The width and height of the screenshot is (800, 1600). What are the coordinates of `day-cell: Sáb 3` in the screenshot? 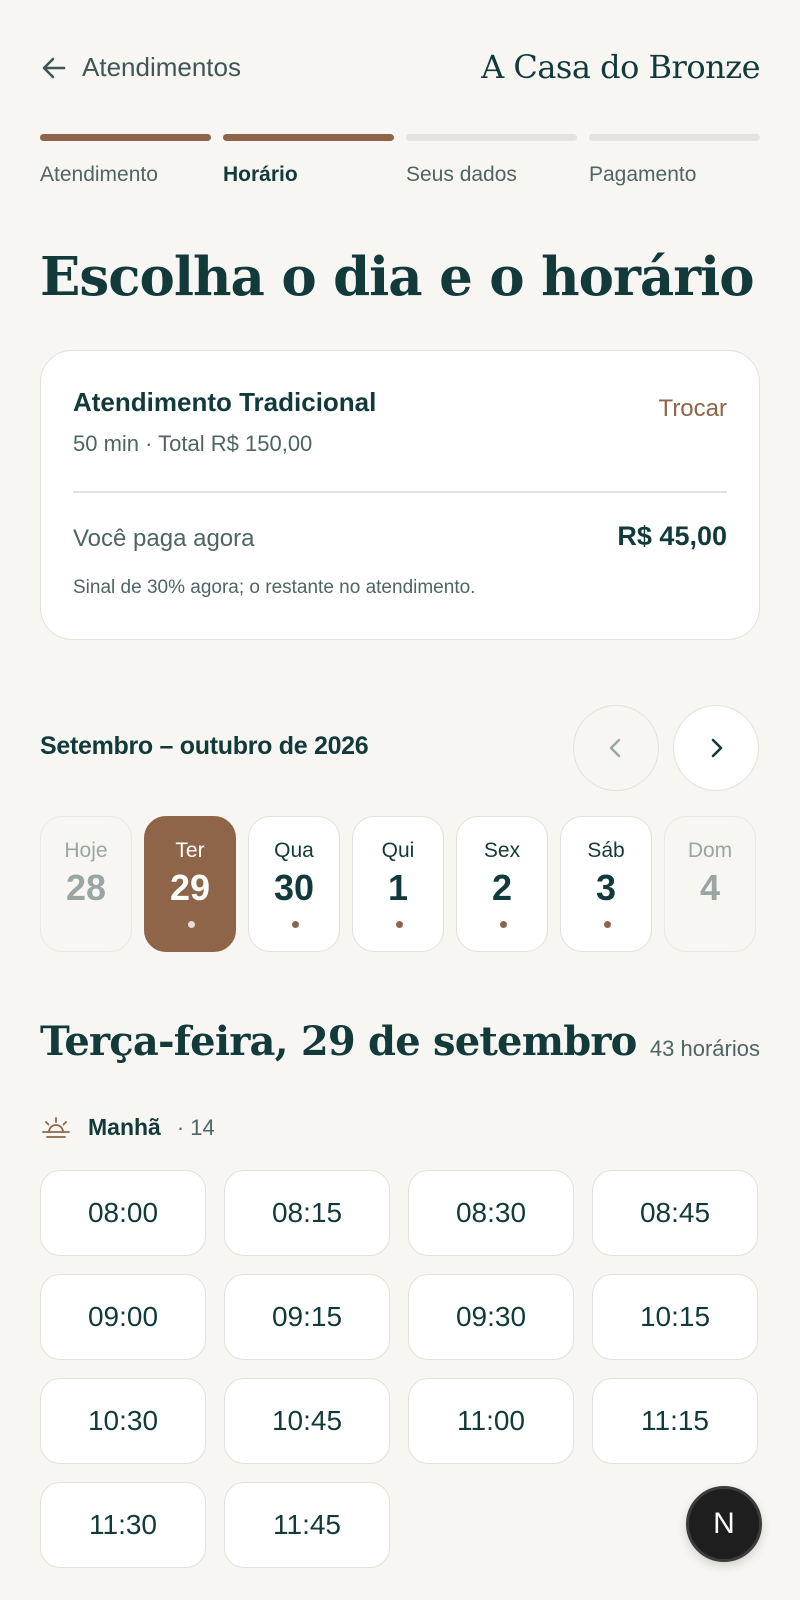 It's located at (606, 884).